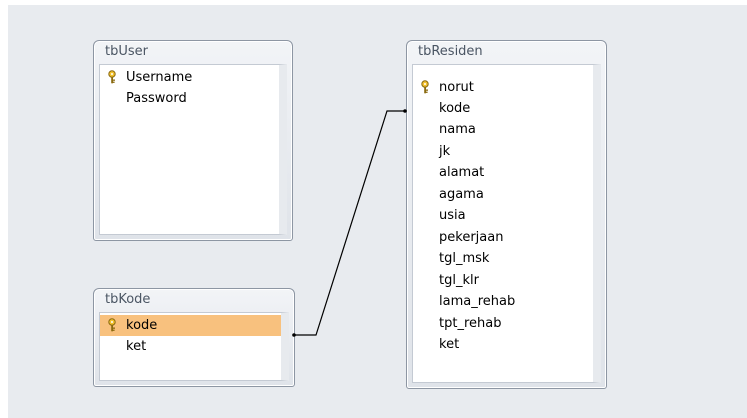 This screenshot has height=418, width=747. I want to click on field-list-tbKode: kode ket, so click(194, 346).